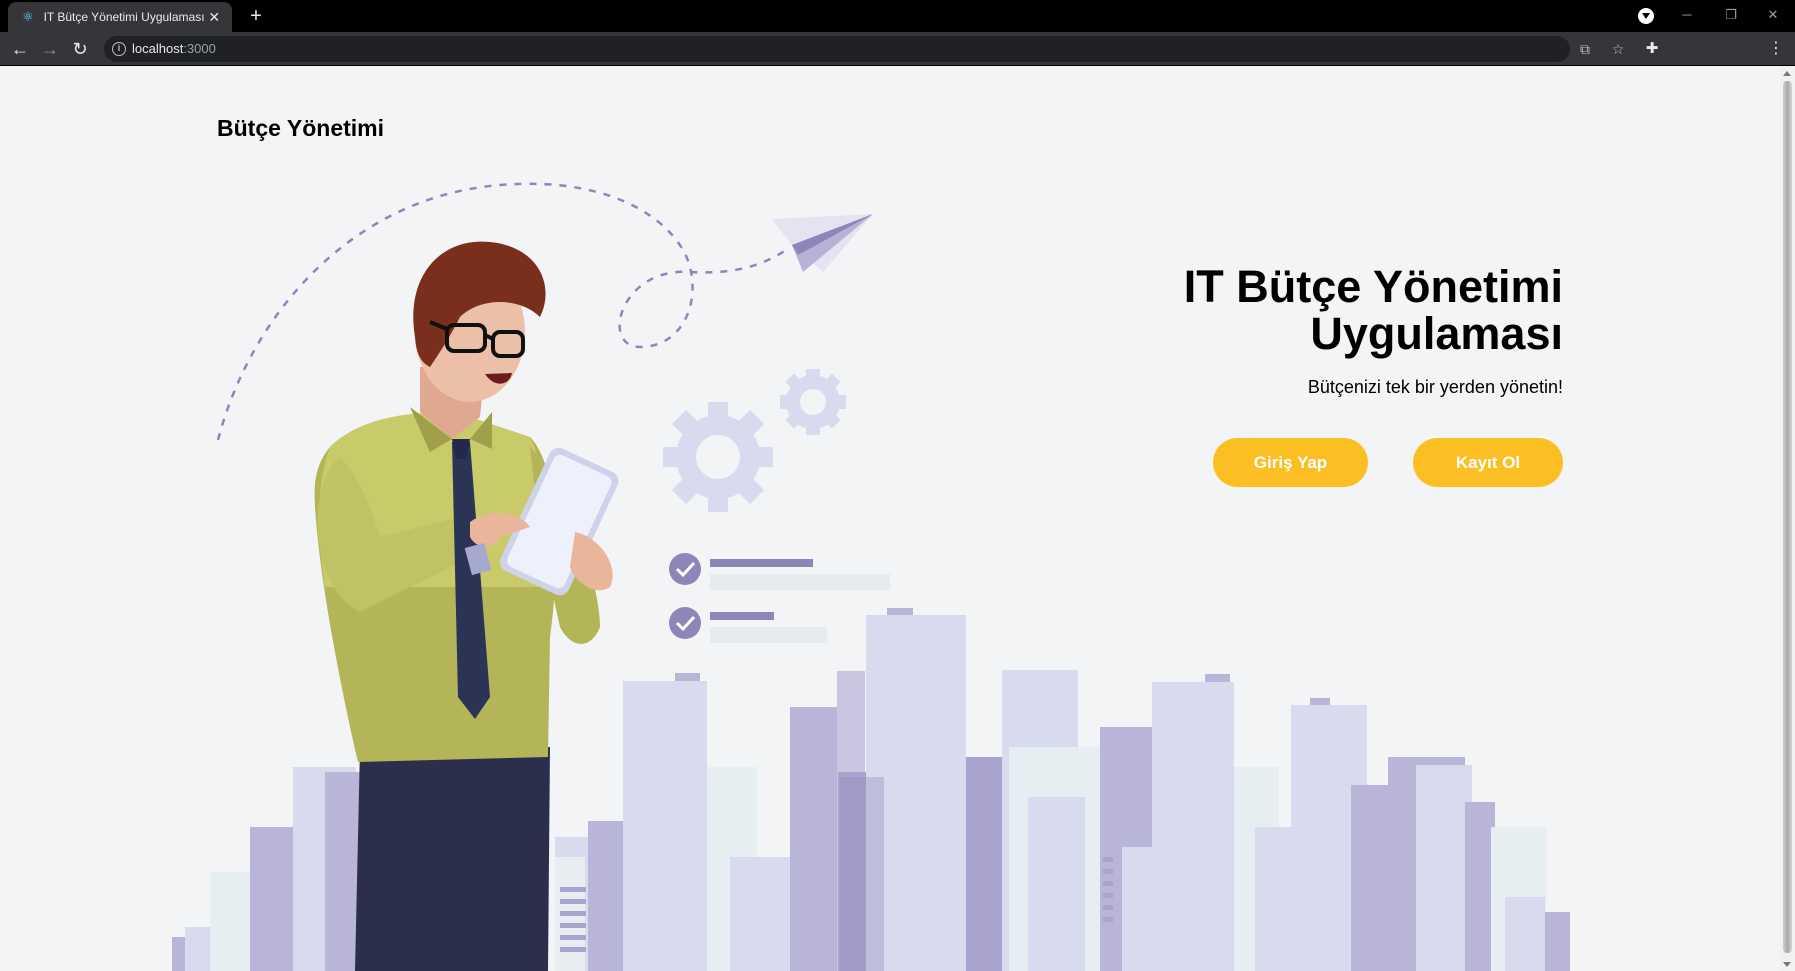  What do you see at coordinates (119, 49) in the screenshot?
I see `info-icon: i` at bounding box center [119, 49].